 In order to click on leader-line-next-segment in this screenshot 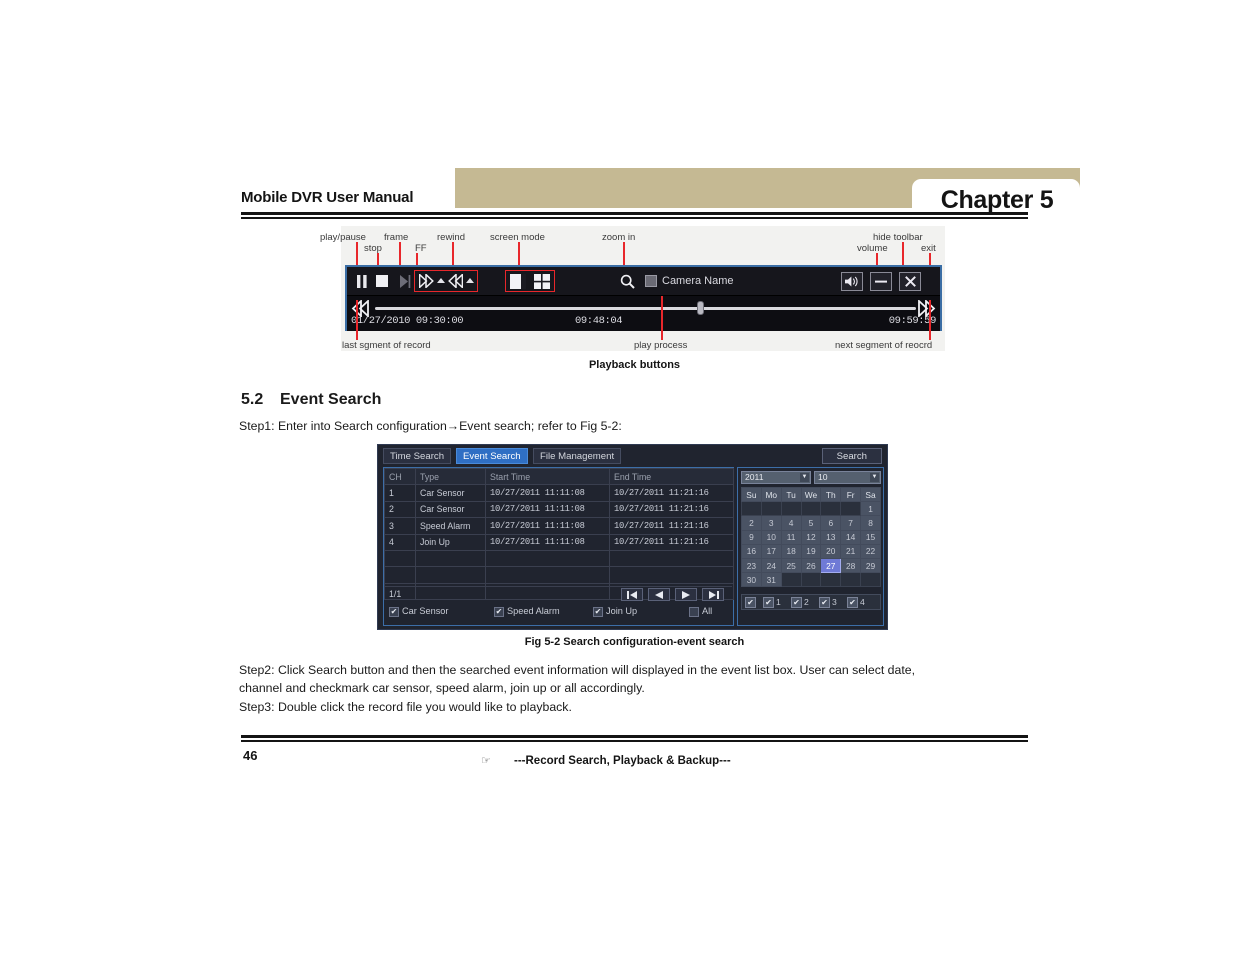, I will do `click(930, 320)`.